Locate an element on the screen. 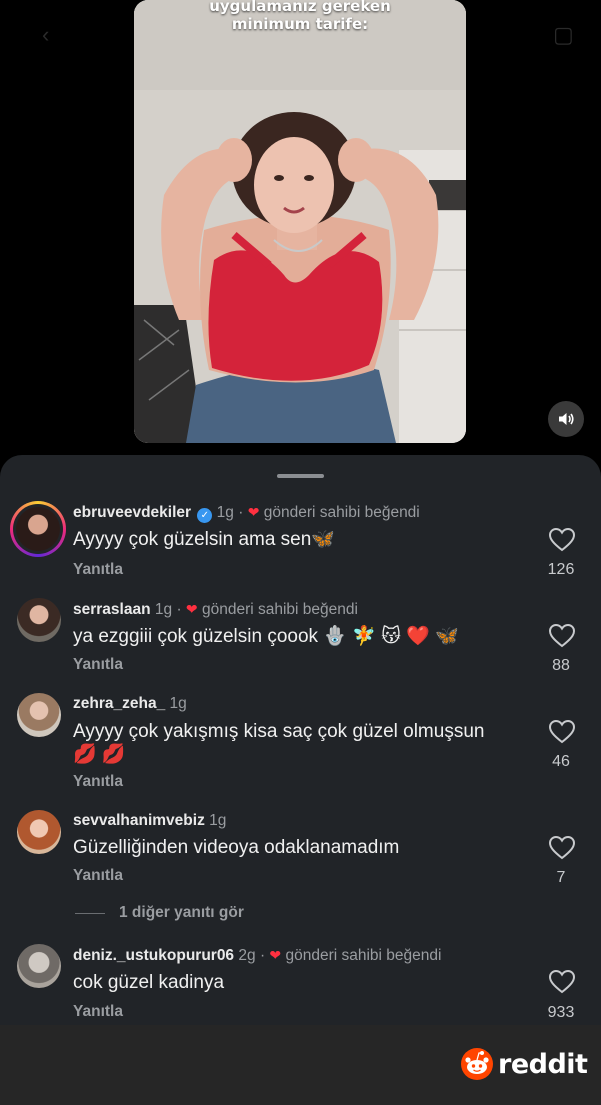 Image resolution: width=601 pixels, height=1105 pixels. comment-meta: serraslaan 1g · ❤ gönderi sahibi beğendi is located at coordinates (215, 609).